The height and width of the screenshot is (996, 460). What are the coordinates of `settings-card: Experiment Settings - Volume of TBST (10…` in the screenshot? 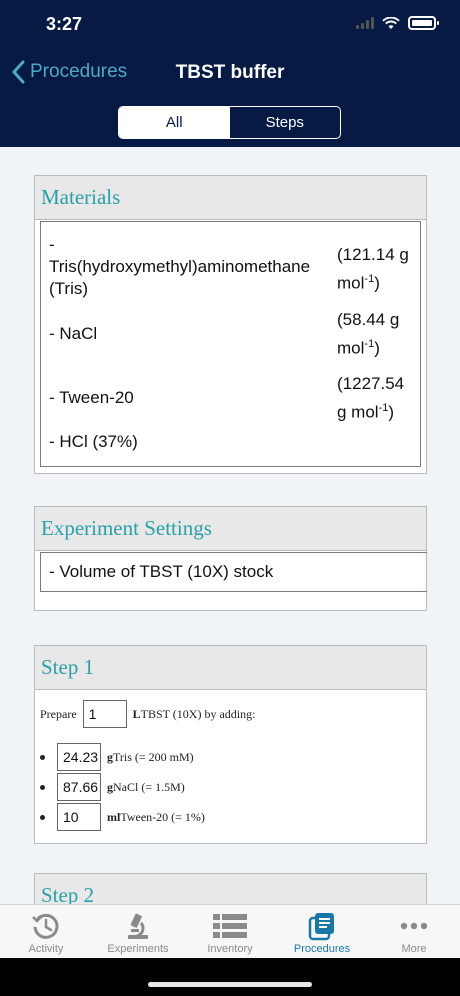 It's located at (230, 558).